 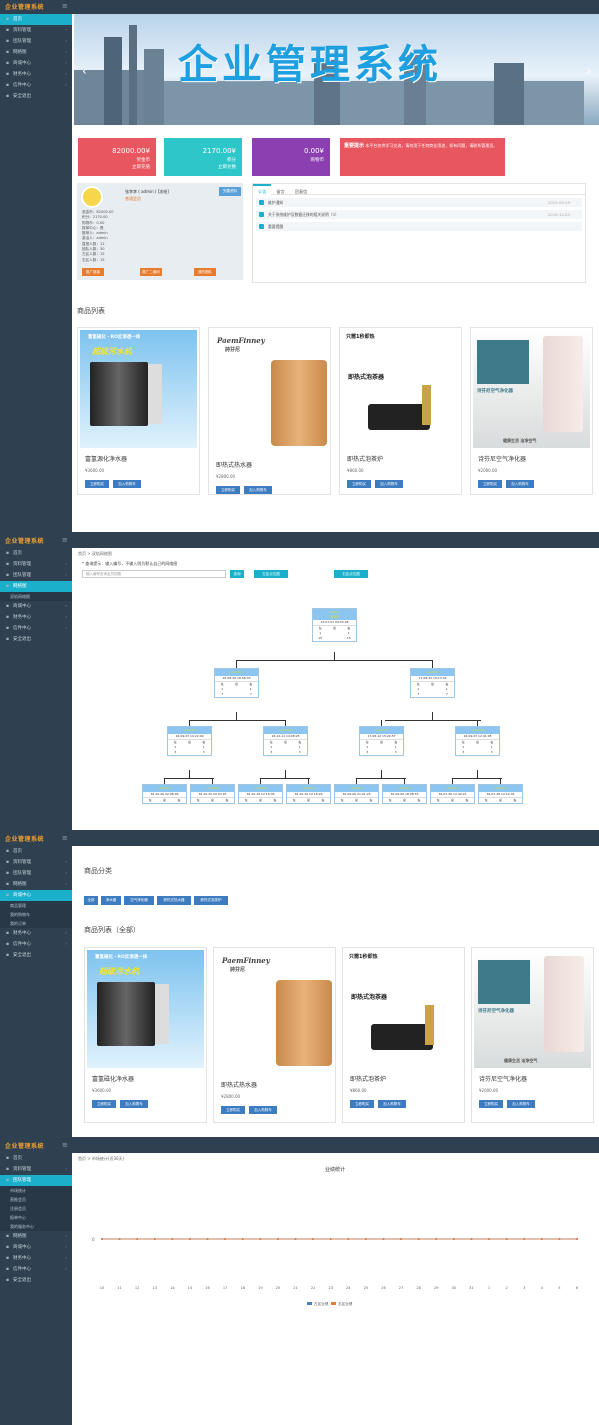 I want to click on tree-node: user011 16-09-06 21:01:23 左总右, so click(x=356, y=794).